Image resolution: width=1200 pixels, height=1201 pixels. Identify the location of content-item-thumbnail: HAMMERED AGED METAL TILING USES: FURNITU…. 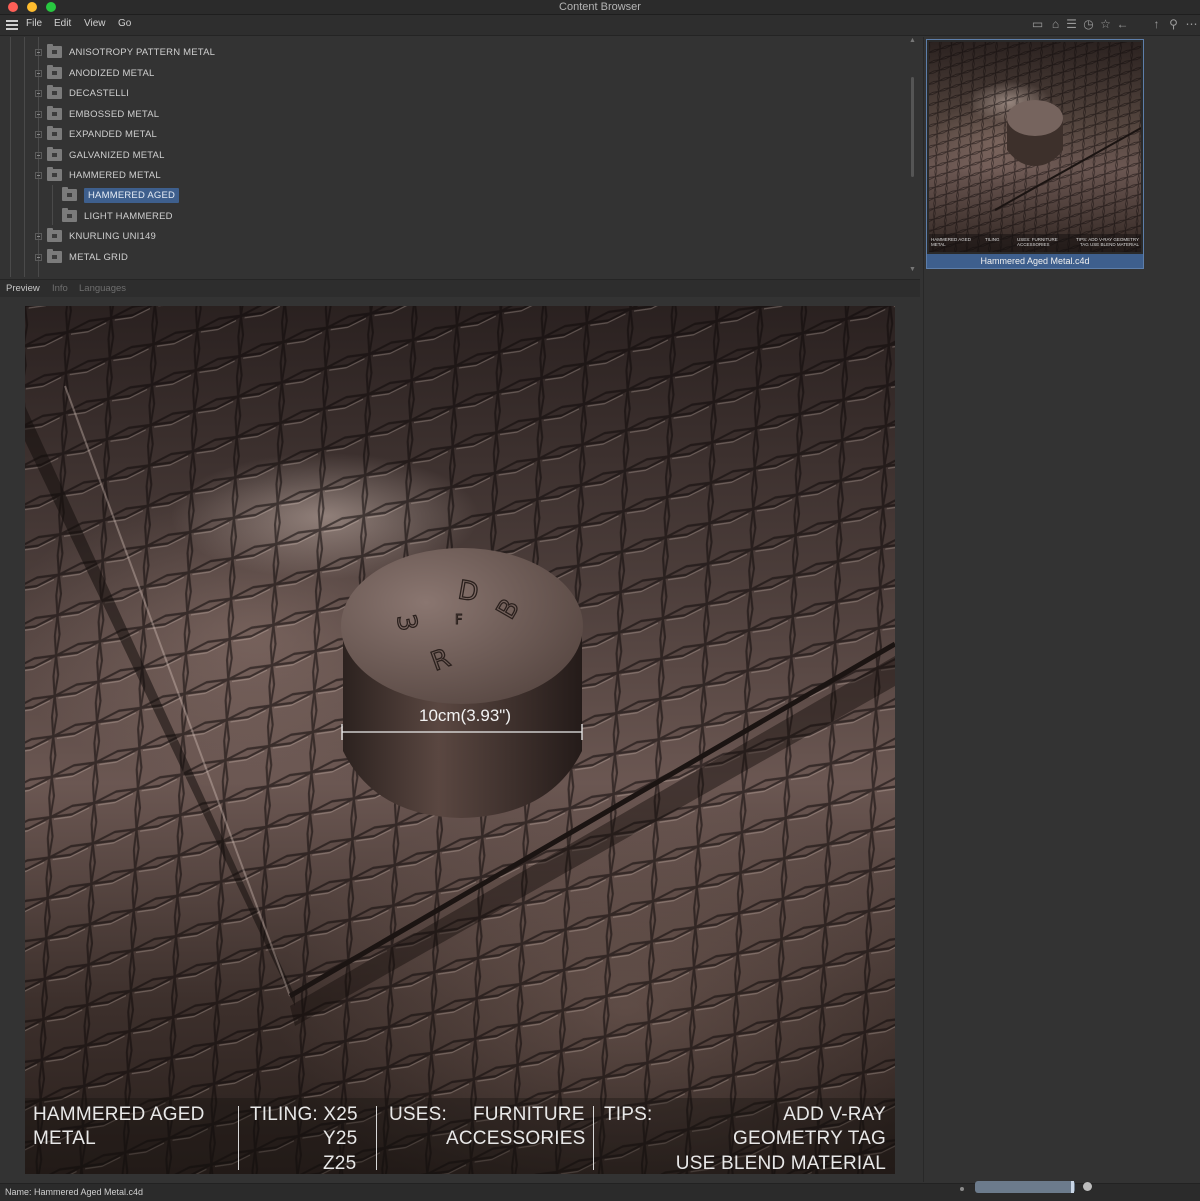
(1035, 147).